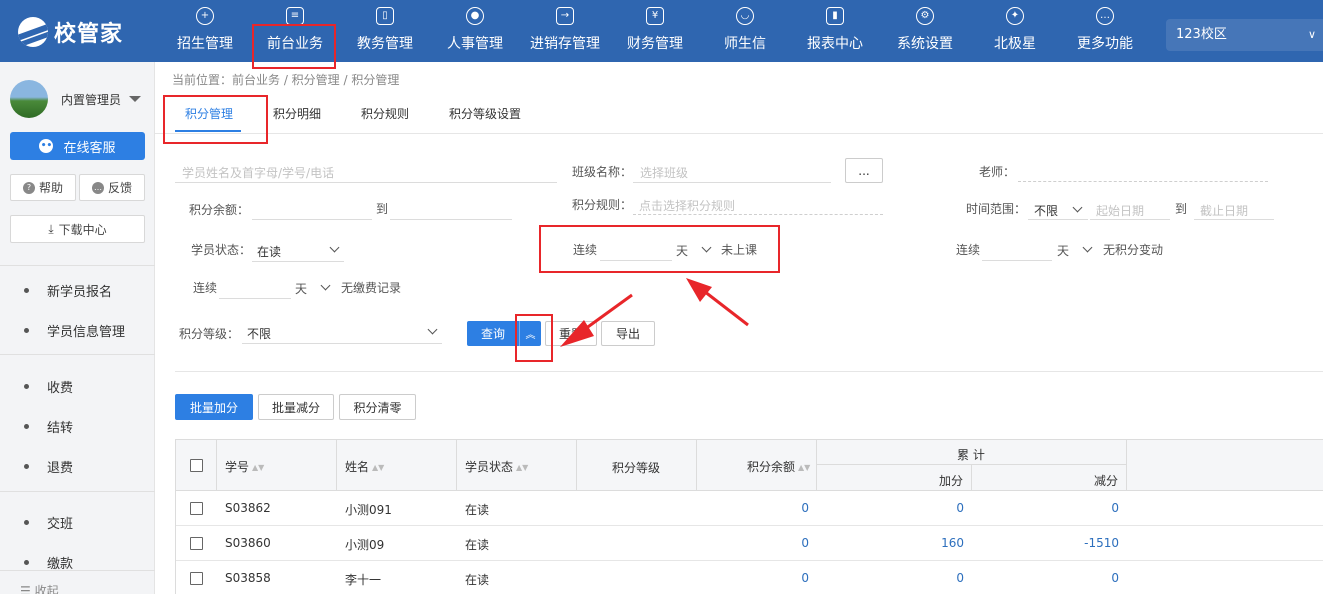 Image resolution: width=1323 pixels, height=594 pixels. Describe the element at coordinates (475, 31) in the screenshot. I see `nav-item-hr: ● 人事管理` at that location.